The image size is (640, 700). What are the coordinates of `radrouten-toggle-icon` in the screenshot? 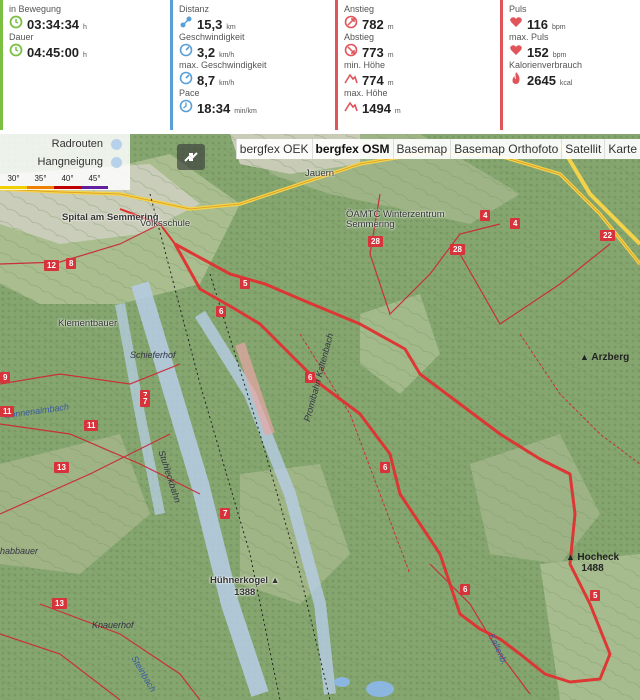 It's located at (116, 144).